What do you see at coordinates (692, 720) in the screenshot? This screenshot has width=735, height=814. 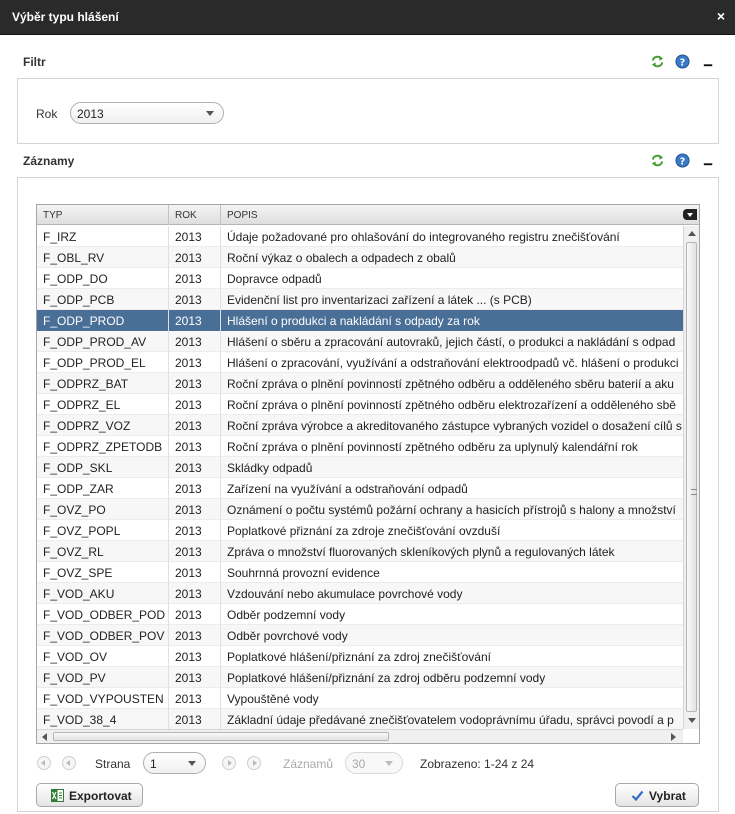 I see `scroll-down-icon` at bounding box center [692, 720].